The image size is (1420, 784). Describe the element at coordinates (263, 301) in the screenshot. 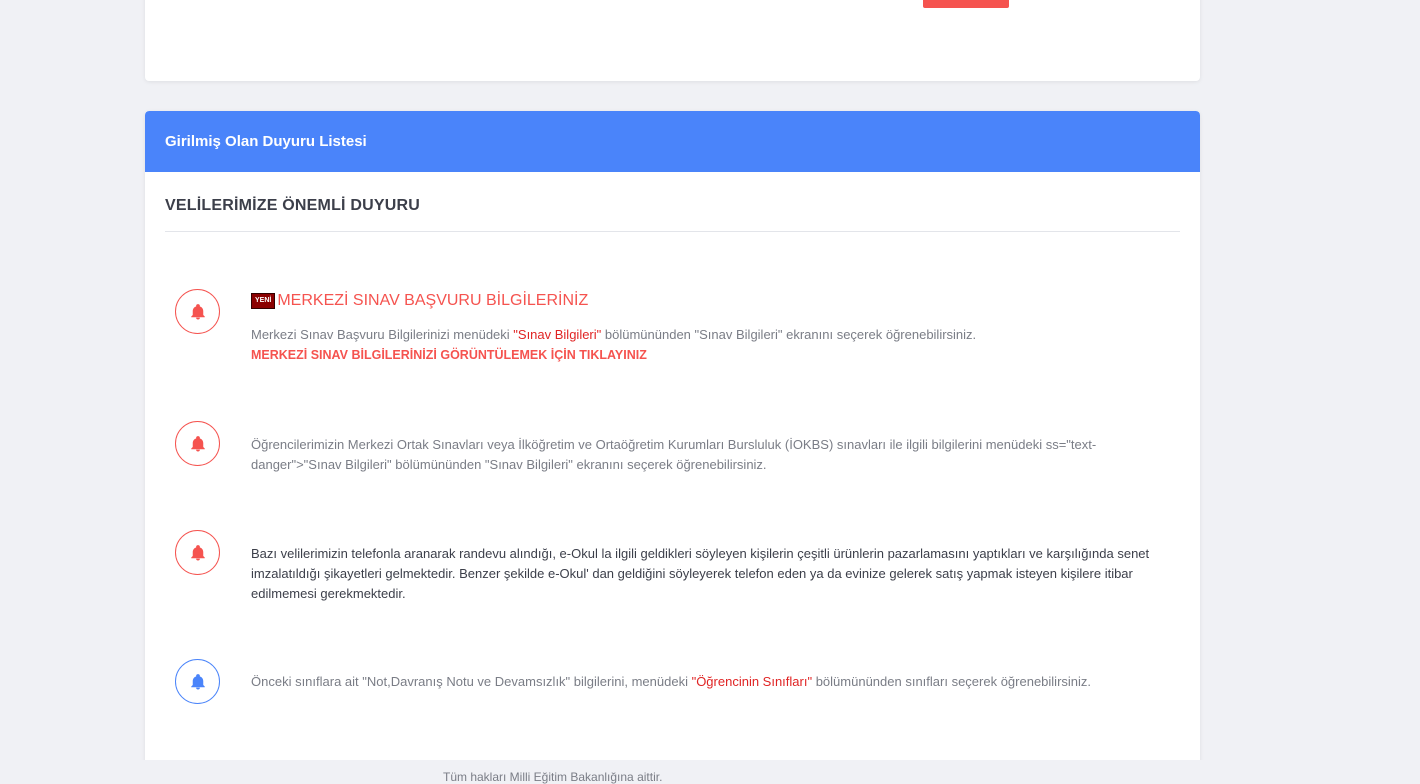

I see `new-badge: YENİ` at that location.